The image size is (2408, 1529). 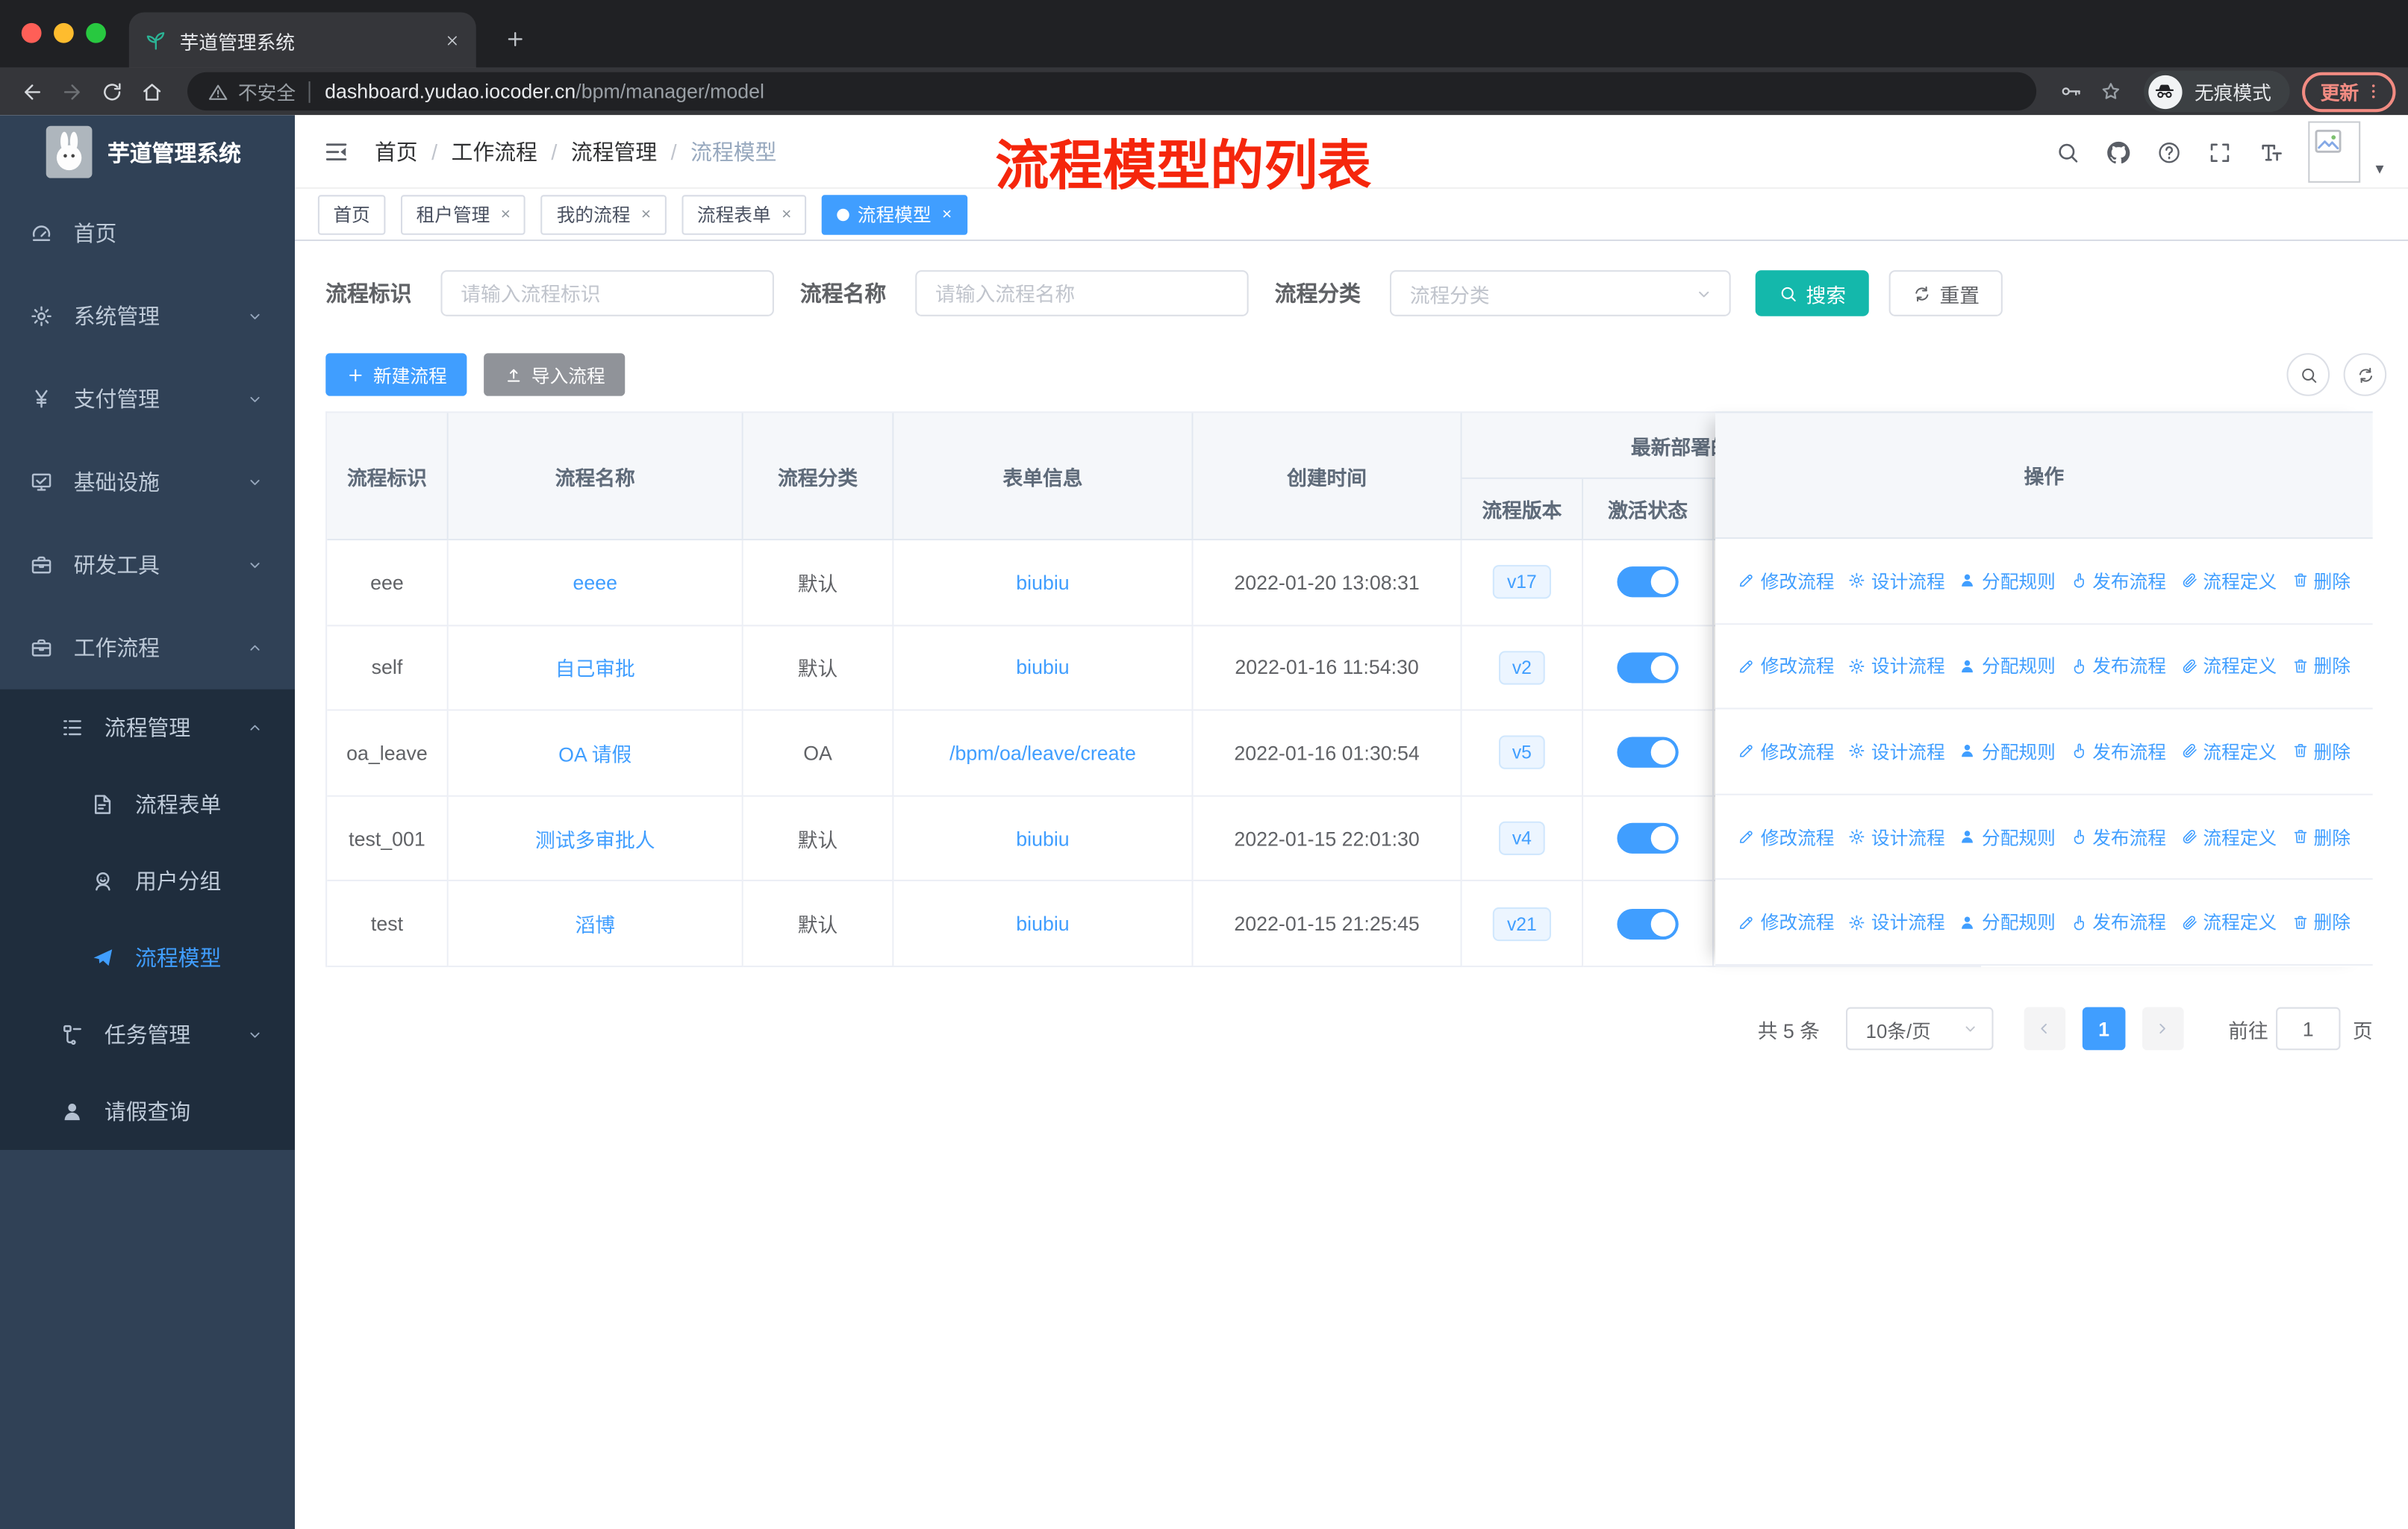 I want to click on minimize-window-button, so click(x=64, y=32).